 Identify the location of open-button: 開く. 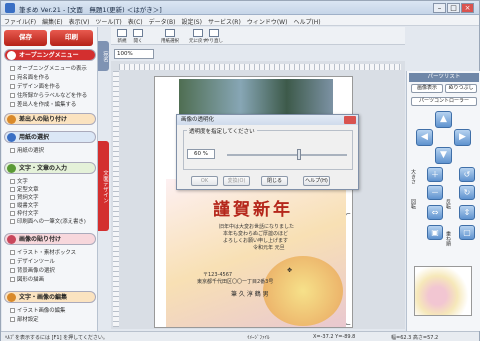
(138, 36).